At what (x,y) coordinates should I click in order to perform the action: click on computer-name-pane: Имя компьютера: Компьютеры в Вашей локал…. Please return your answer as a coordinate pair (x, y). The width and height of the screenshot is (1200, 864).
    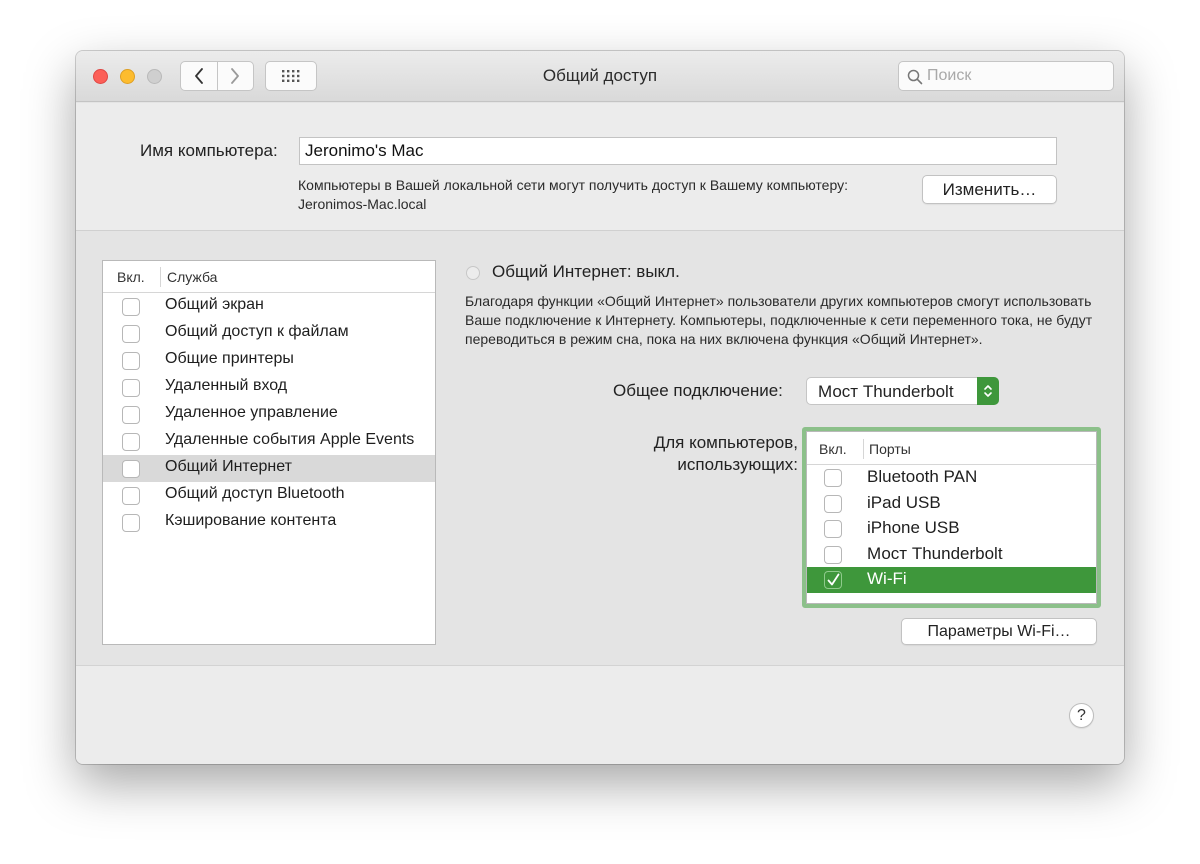
    Looking at the image, I should click on (600, 167).